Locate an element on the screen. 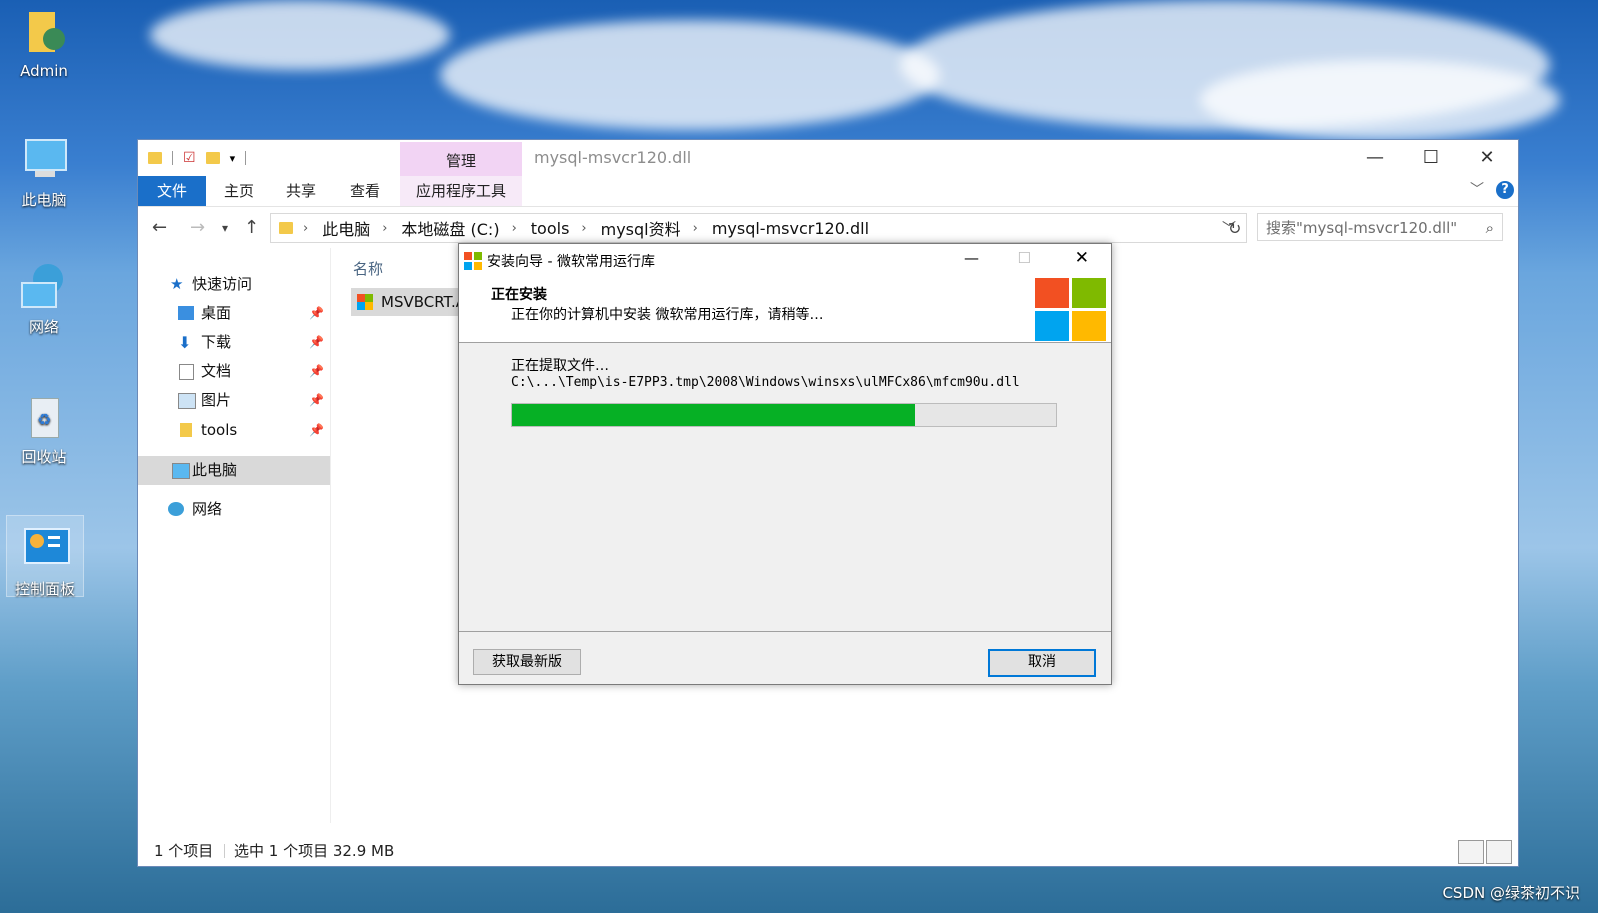 Image resolution: width=1598 pixels, height=913 pixels. large-icons-view-button is located at coordinates (1499, 852).